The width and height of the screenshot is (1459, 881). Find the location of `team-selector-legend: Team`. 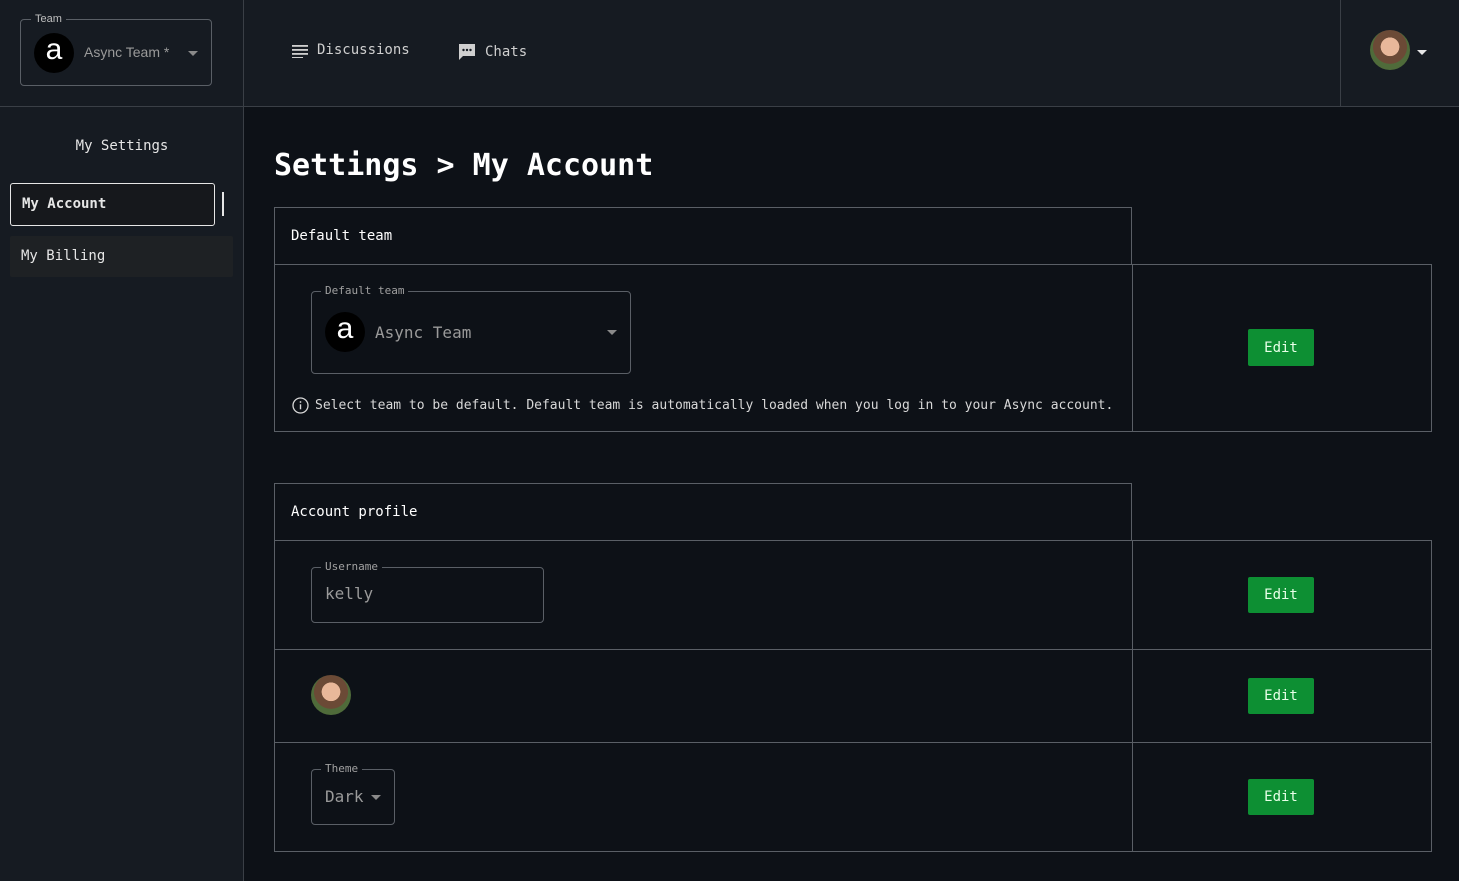

team-selector-legend: Team is located at coordinates (48, 19).